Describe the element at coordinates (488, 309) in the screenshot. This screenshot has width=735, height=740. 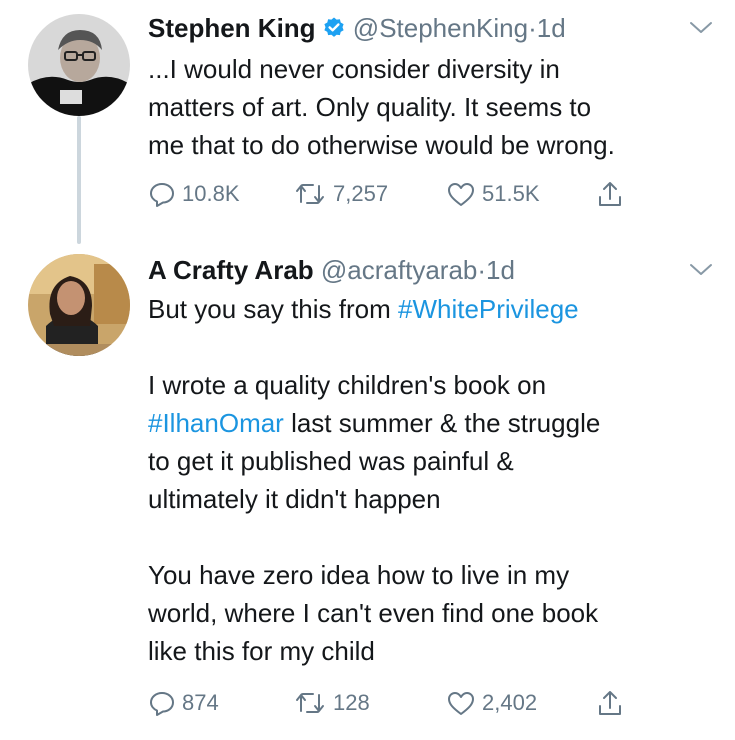
I see `hashtag-link: #WhitePrivilege` at that location.